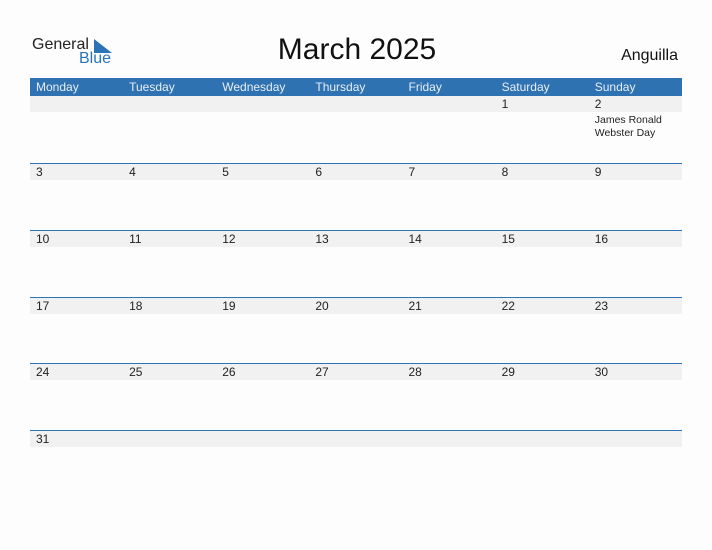  Describe the element at coordinates (132, 172) in the screenshot. I see `day-number: 4` at that location.